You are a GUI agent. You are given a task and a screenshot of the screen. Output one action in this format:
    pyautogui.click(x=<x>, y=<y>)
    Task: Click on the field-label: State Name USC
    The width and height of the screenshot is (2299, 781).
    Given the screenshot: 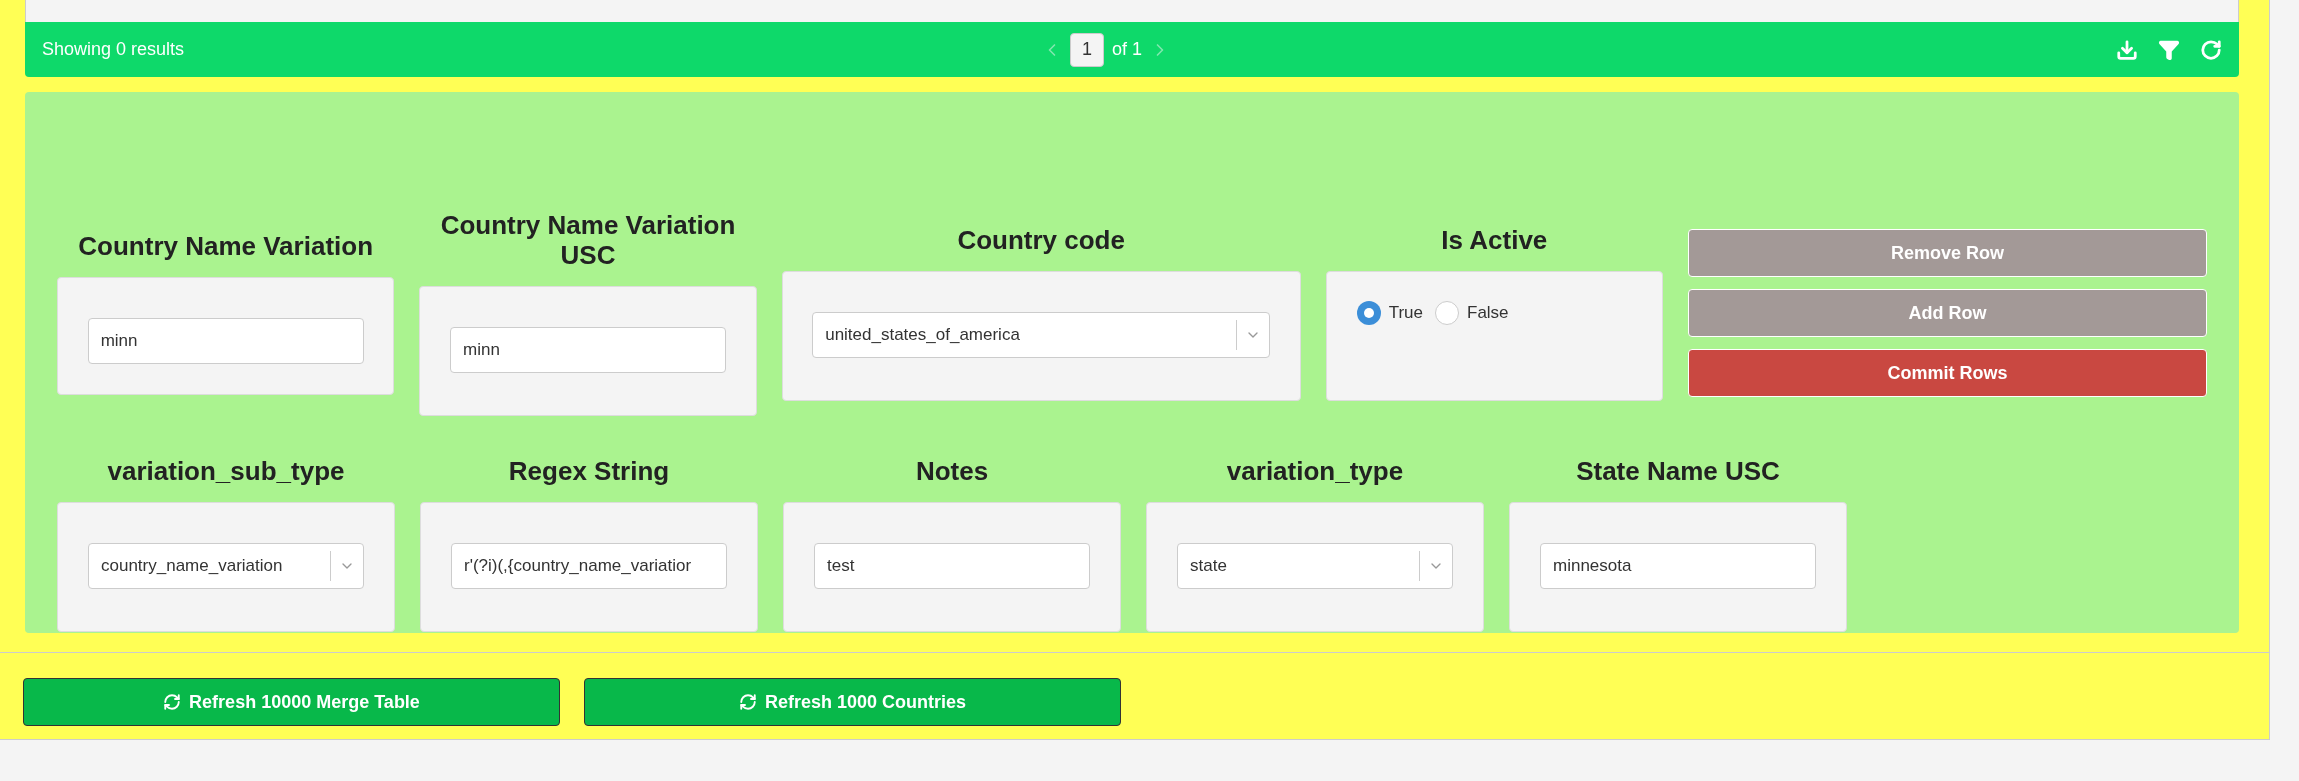 What is the action you would take?
    pyautogui.click(x=1678, y=471)
    